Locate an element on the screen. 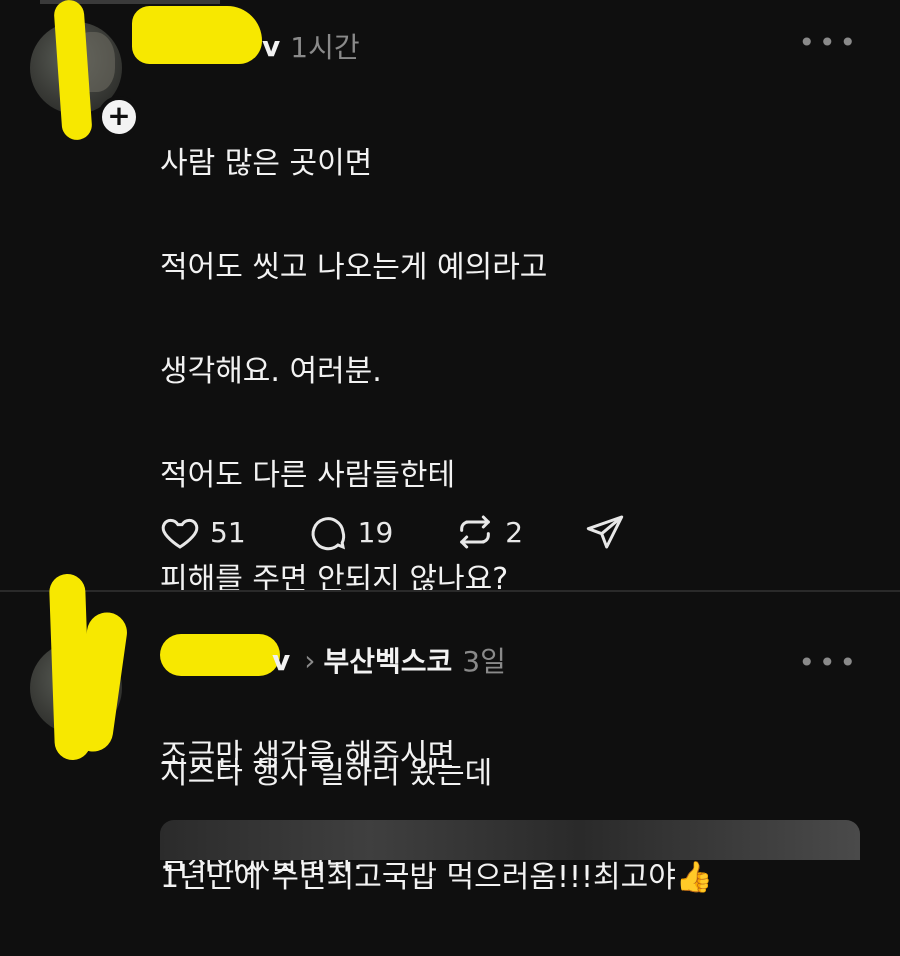 This screenshot has width=900, height=956. post-header: v › 부산벡스코 3일 is located at coordinates (389, 660).